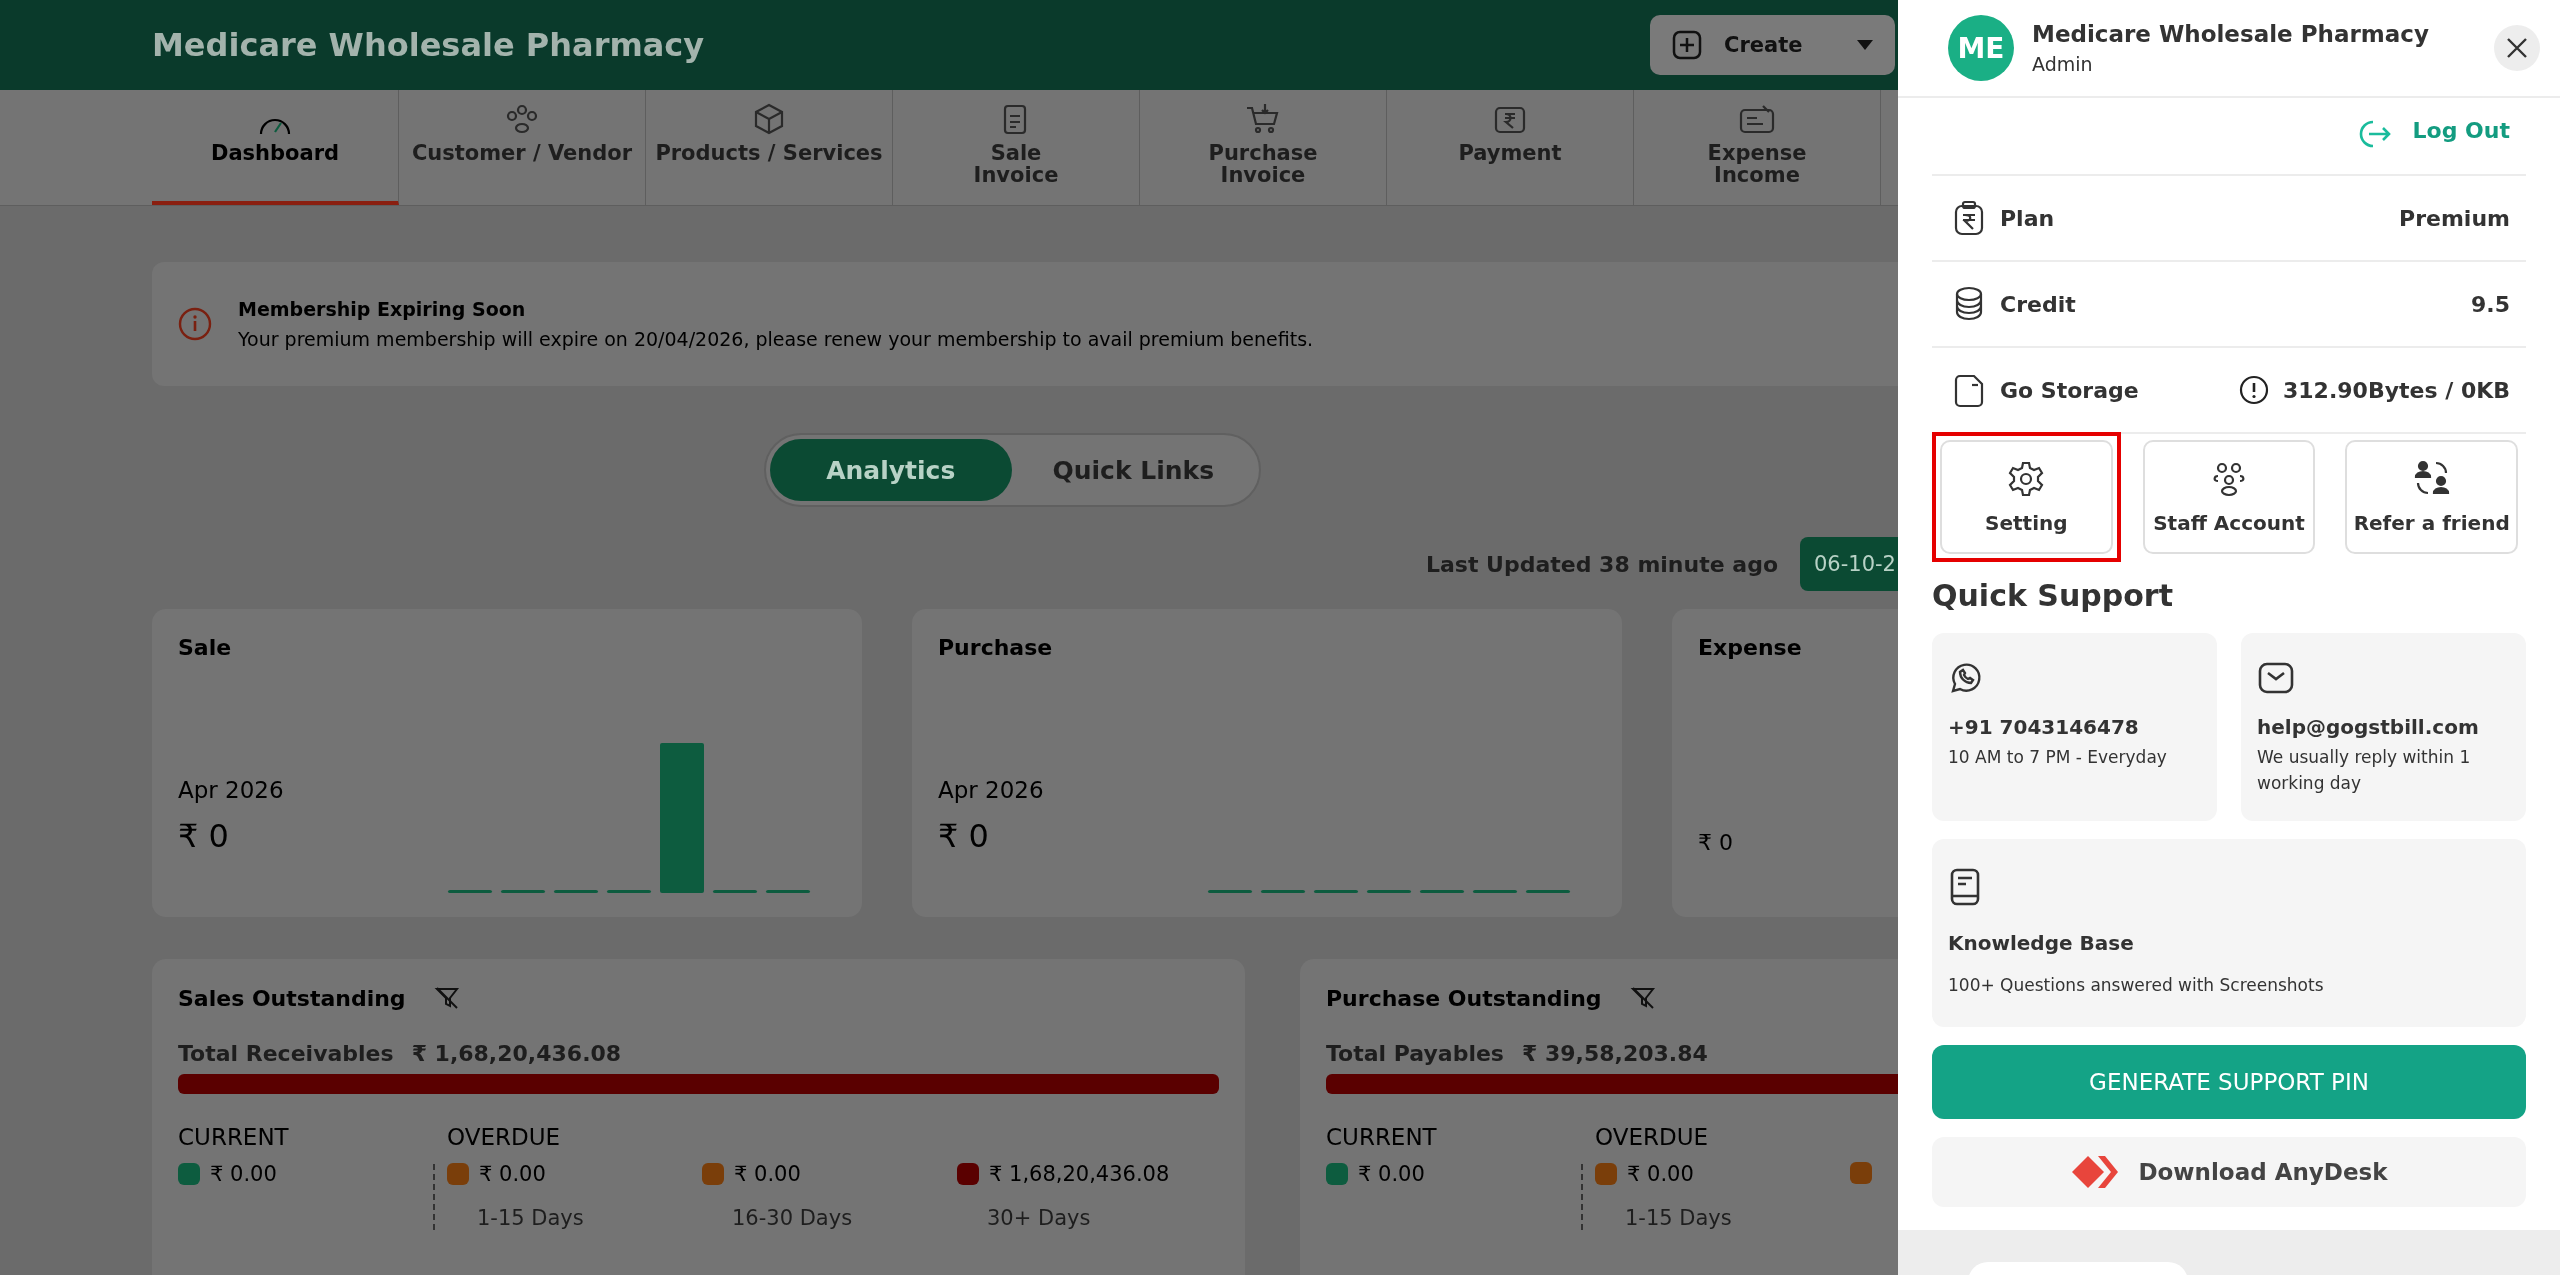  Describe the element at coordinates (890, 470) in the screenshot. I see `view-tab: Analytics` at that location.